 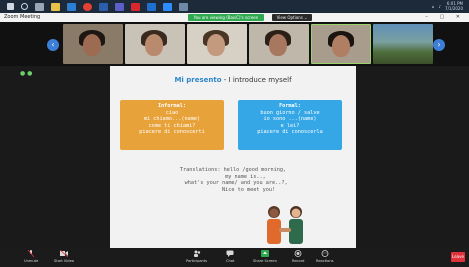 What do you see at coordinates (64, 261) in the screenshot?
I see `start-video-label: Start Video` at bounding box center [64, 261].